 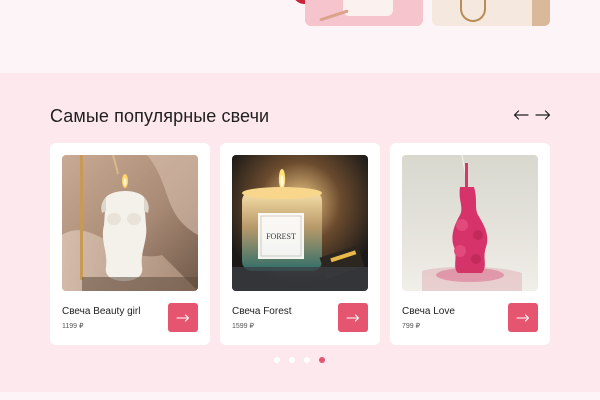 I want to click on next-section-strip, so click(x=300, y=396).